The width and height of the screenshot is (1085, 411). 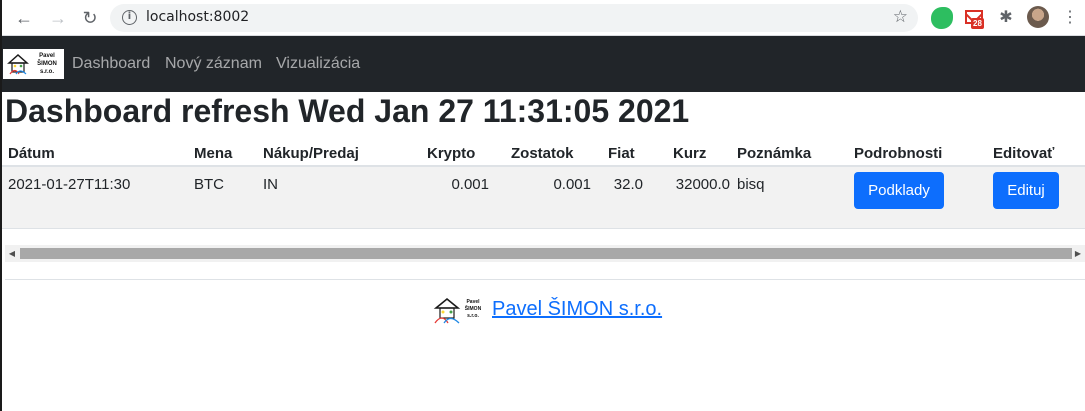 I want to click on edituj-button: Edituj, so click(x=1026, y=190).